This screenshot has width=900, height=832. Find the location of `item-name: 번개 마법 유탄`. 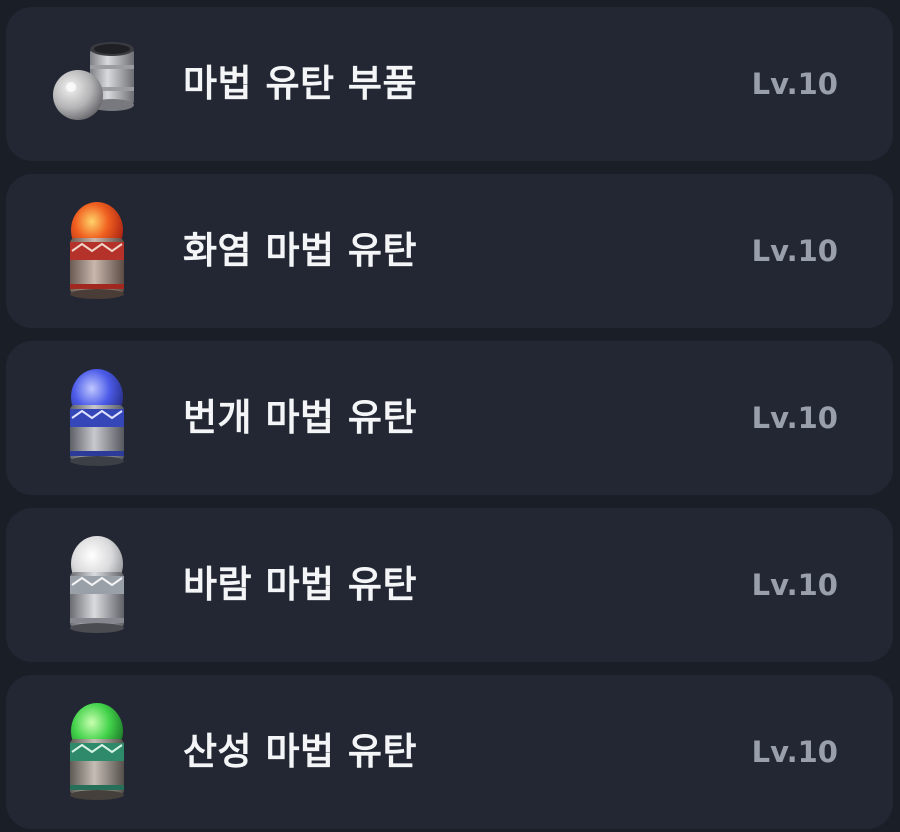

item-name: 번개 마법 유탄 is located at coordinates (300, 417).